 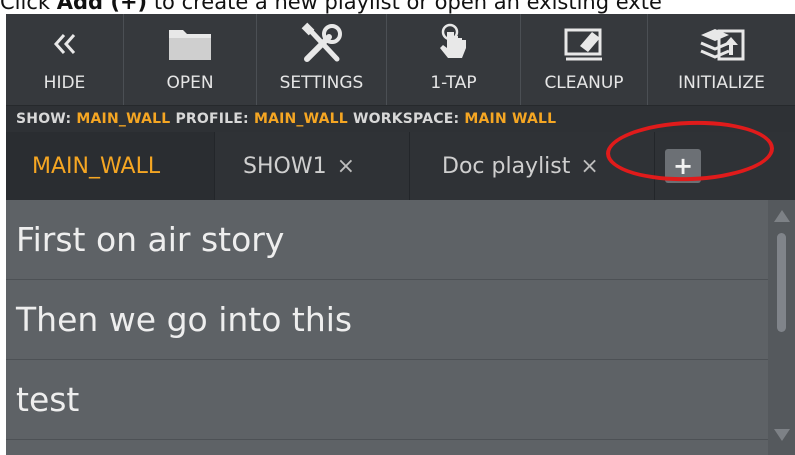 I want to click on show-value: MAIN_WALL, so click(x=123, y=119).